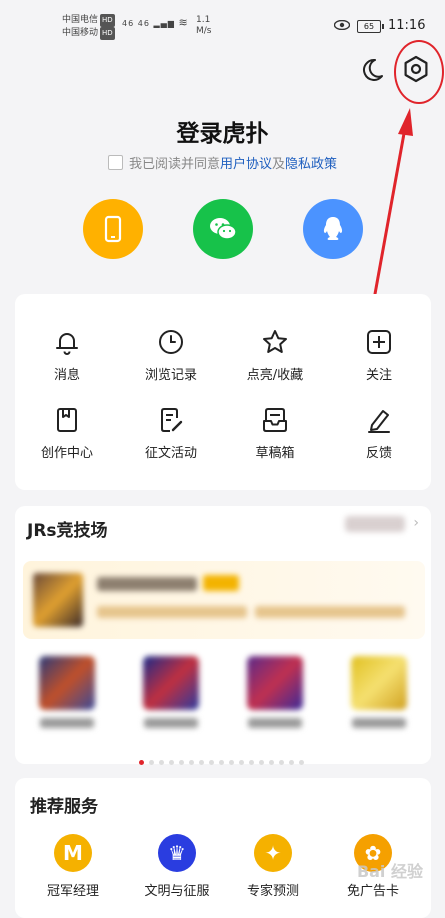  Describe the element at coordinates (416, 523) in the screenshot. I see `arena-more-arrow: ›` at that location.